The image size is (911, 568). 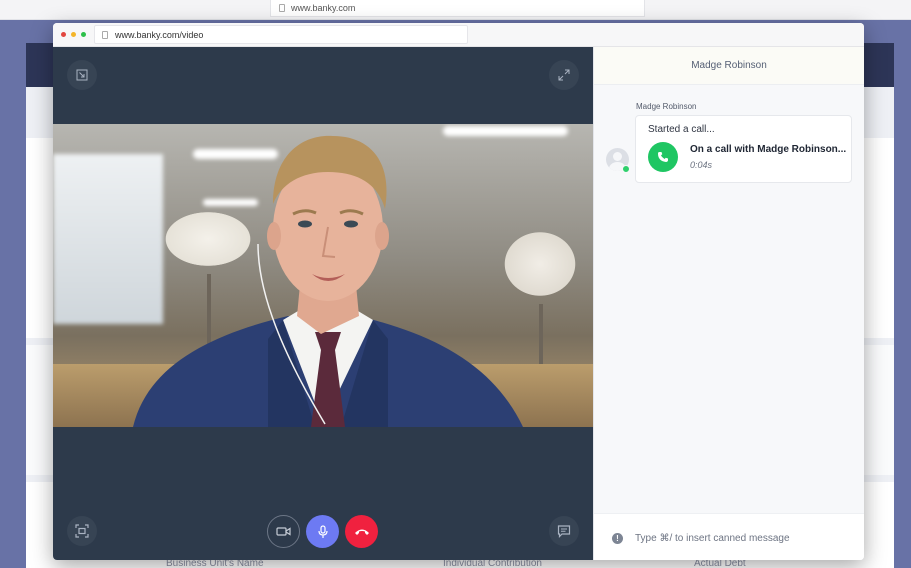 I want to click on camera-icon, so click(x=283, y=531).